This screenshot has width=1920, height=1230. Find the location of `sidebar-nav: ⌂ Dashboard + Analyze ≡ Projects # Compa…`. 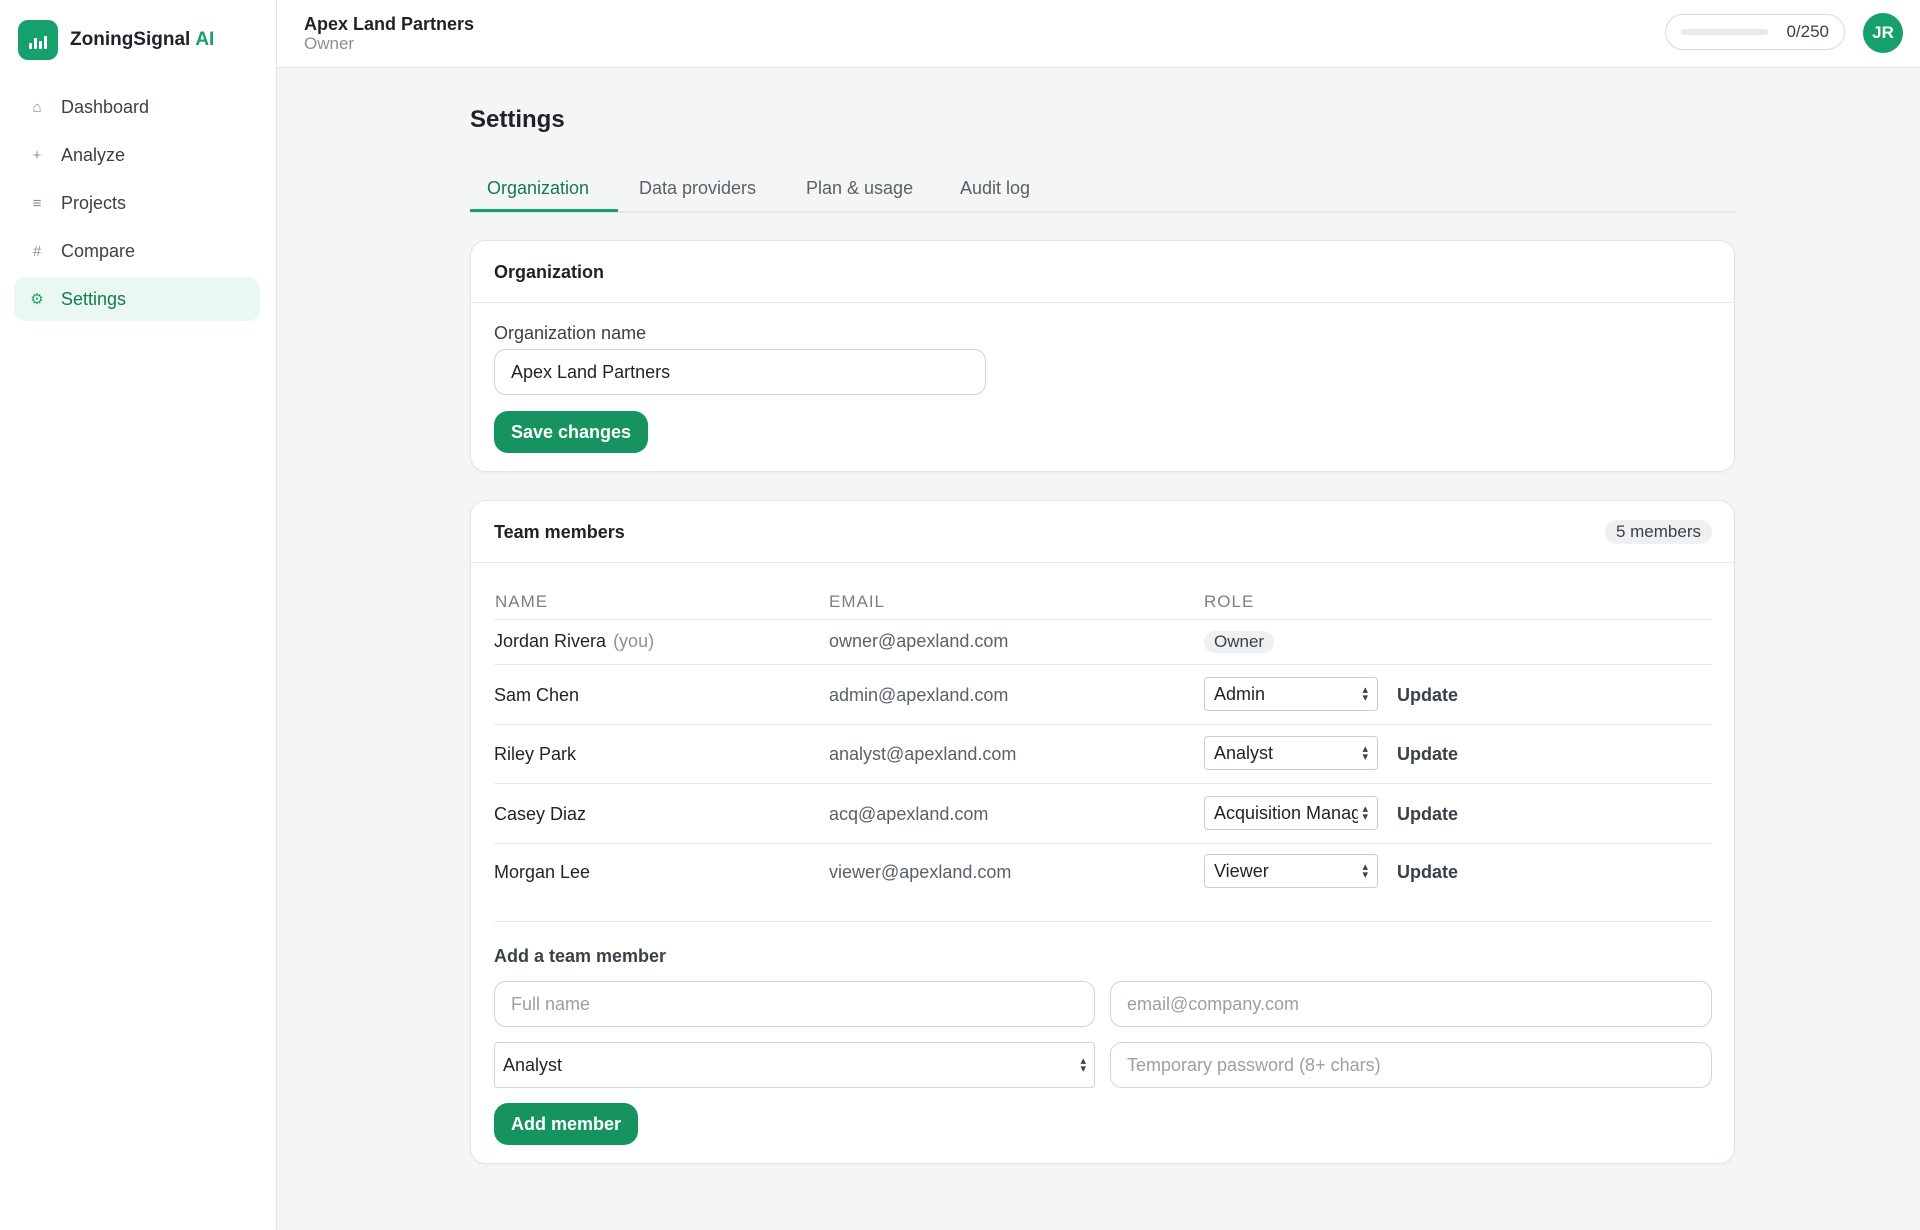

sidebar-nav: ⌂ Dashboard + Analyze ≡ Projects # Compa… is located at coordinates (137, 205).